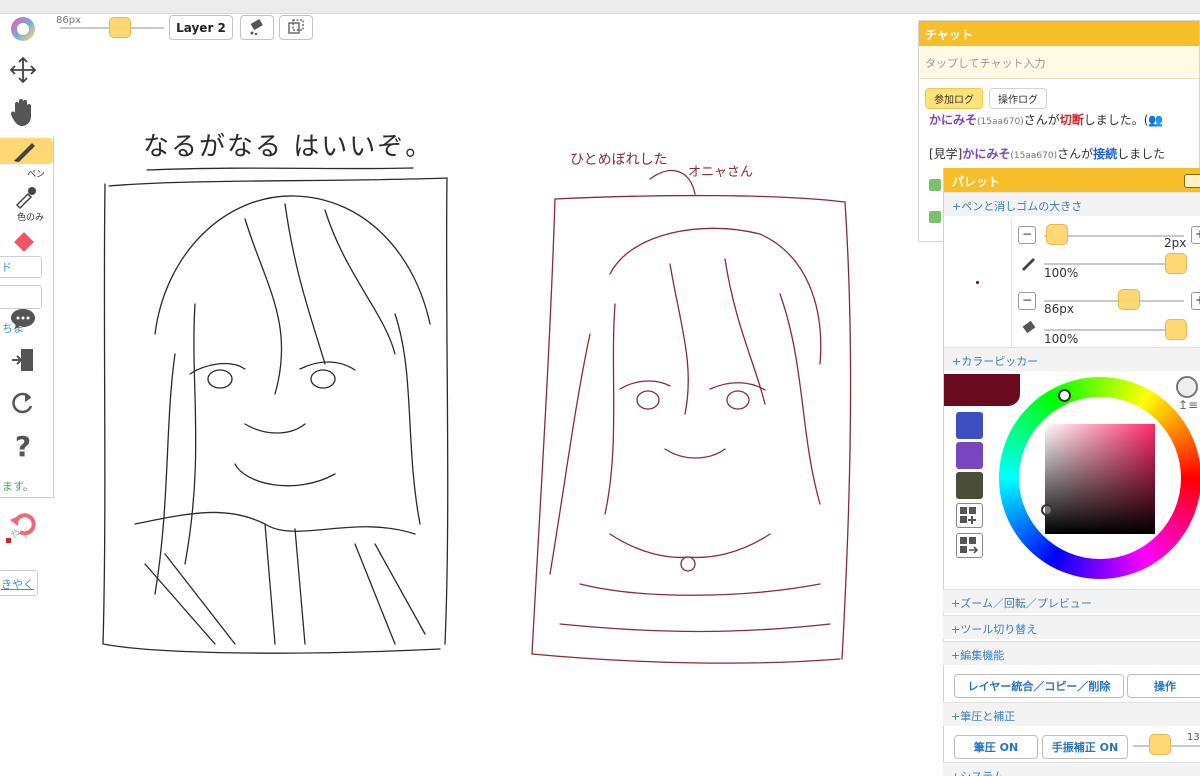  I want to click on move-tool, so click(23, 70).